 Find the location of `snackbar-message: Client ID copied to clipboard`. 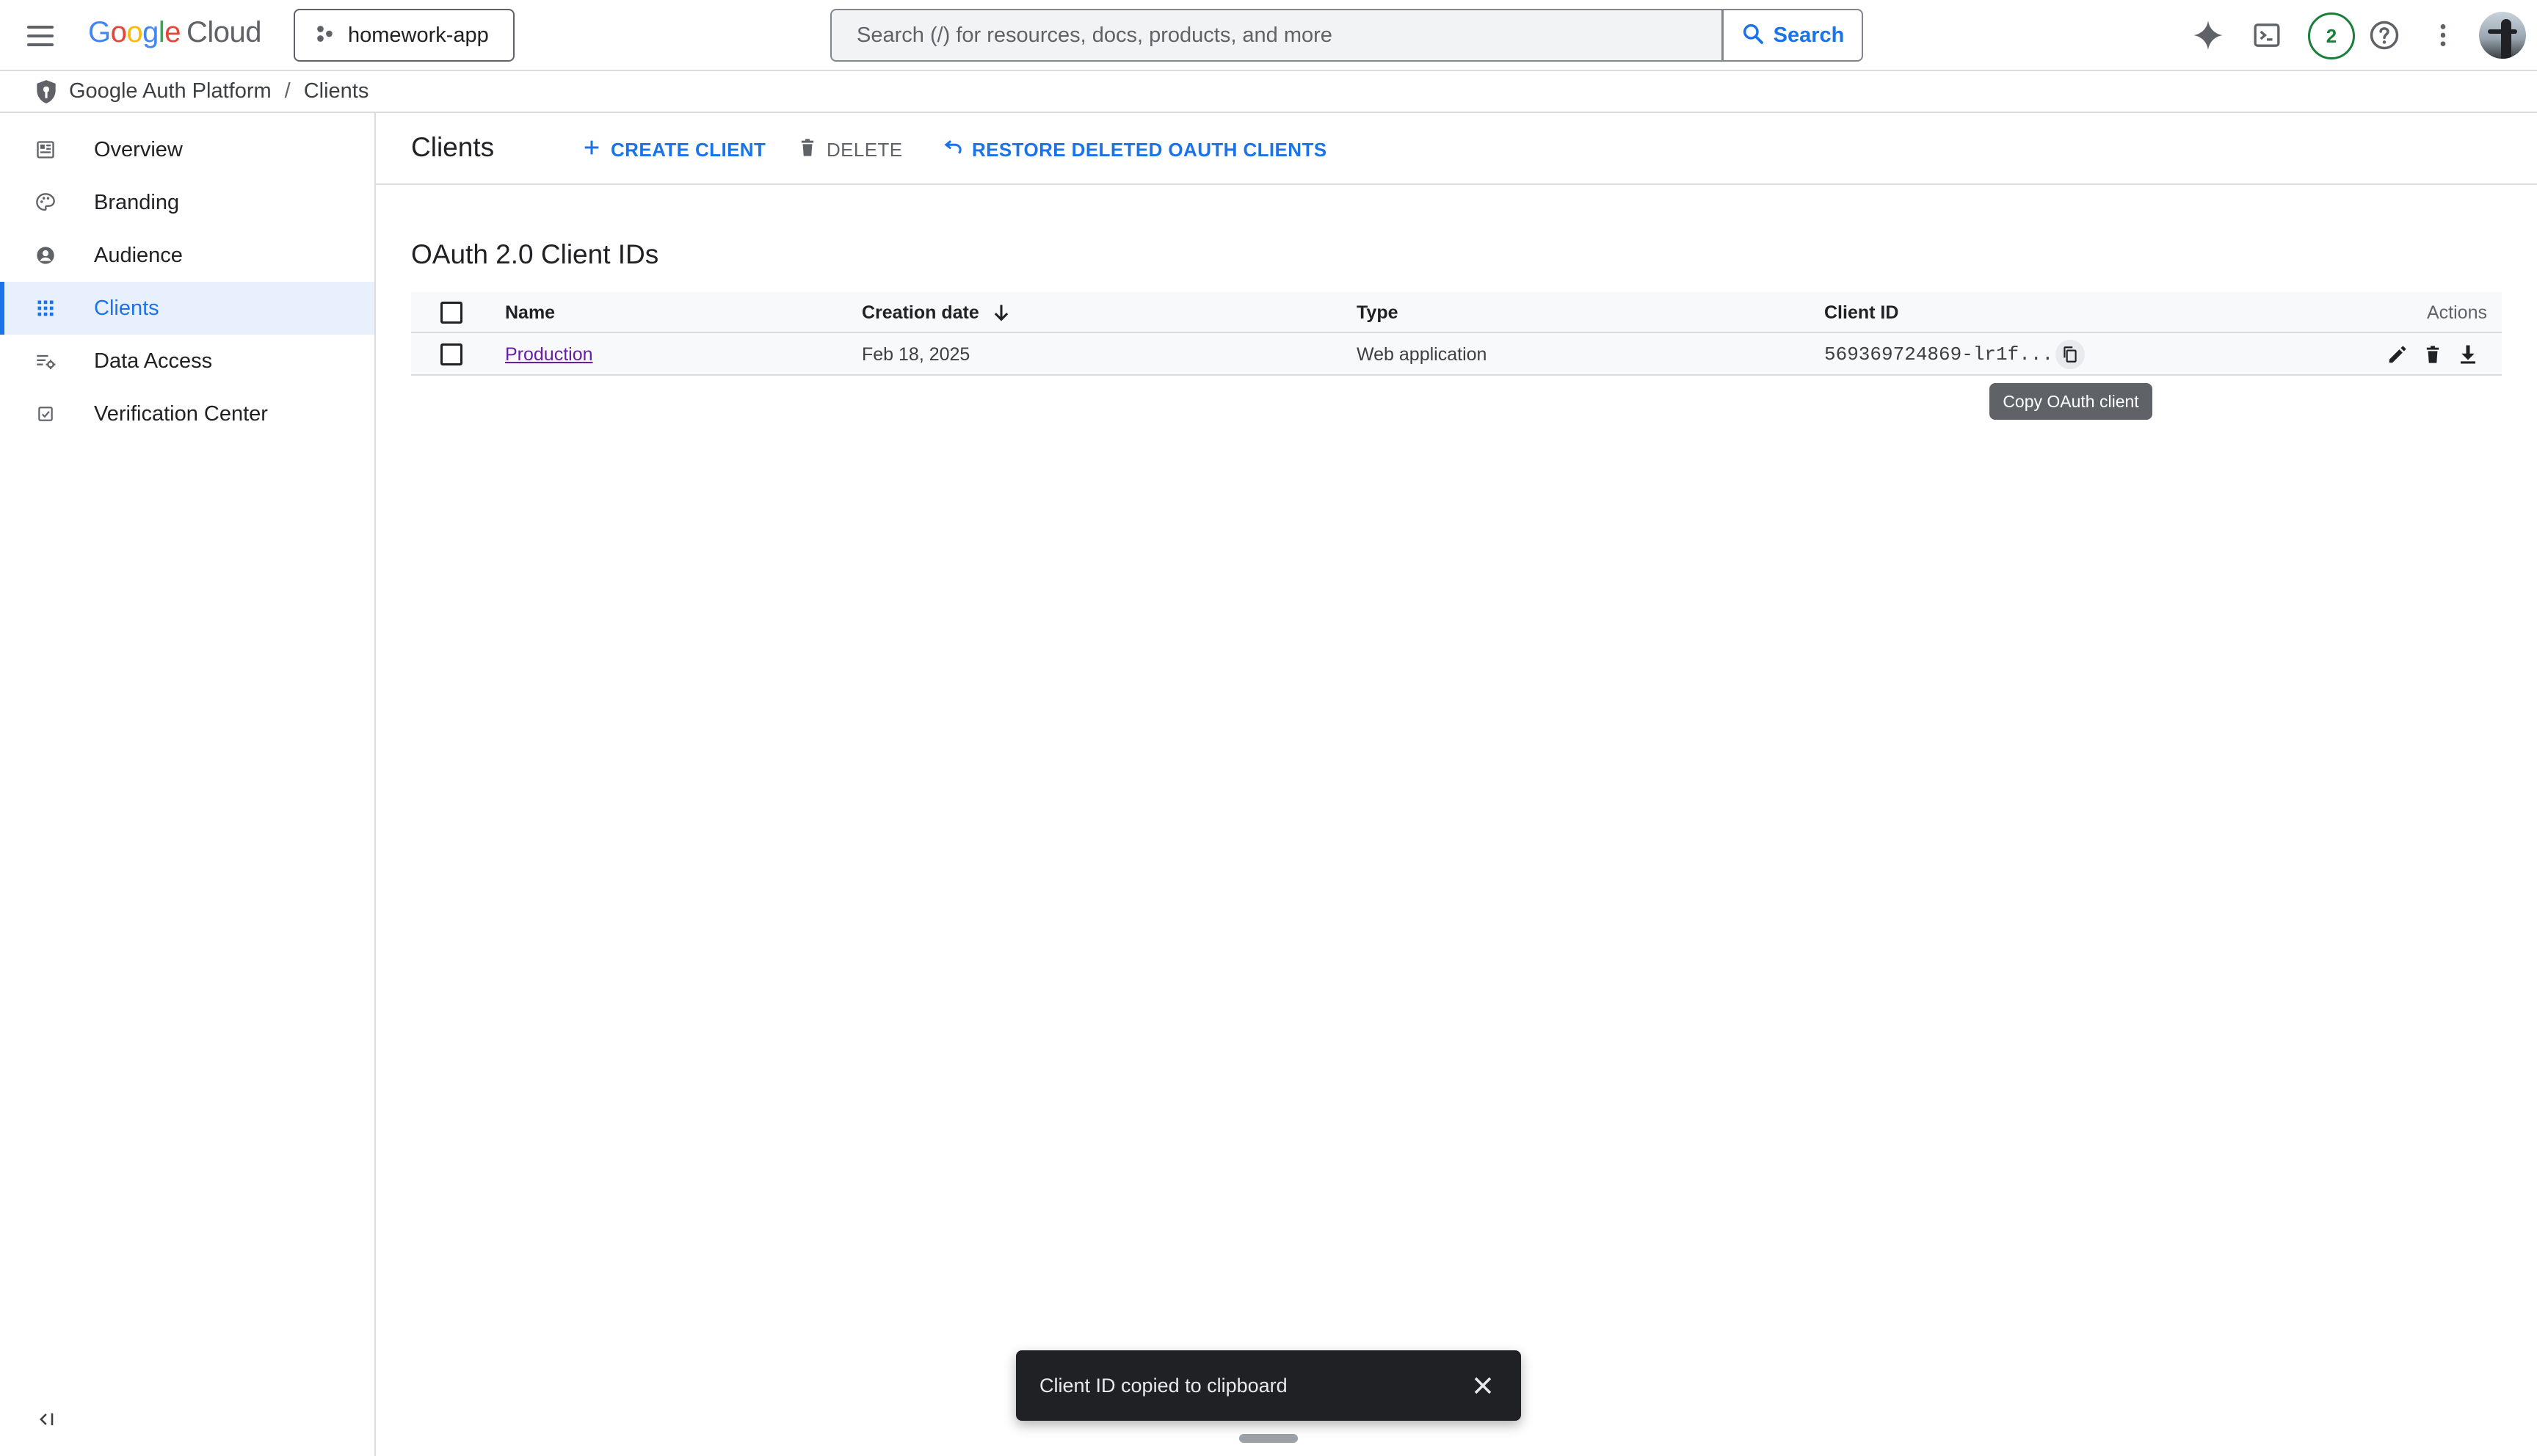

snackbar-message: Client ID copied to clipboard is located at coordinates (1163, 1385).